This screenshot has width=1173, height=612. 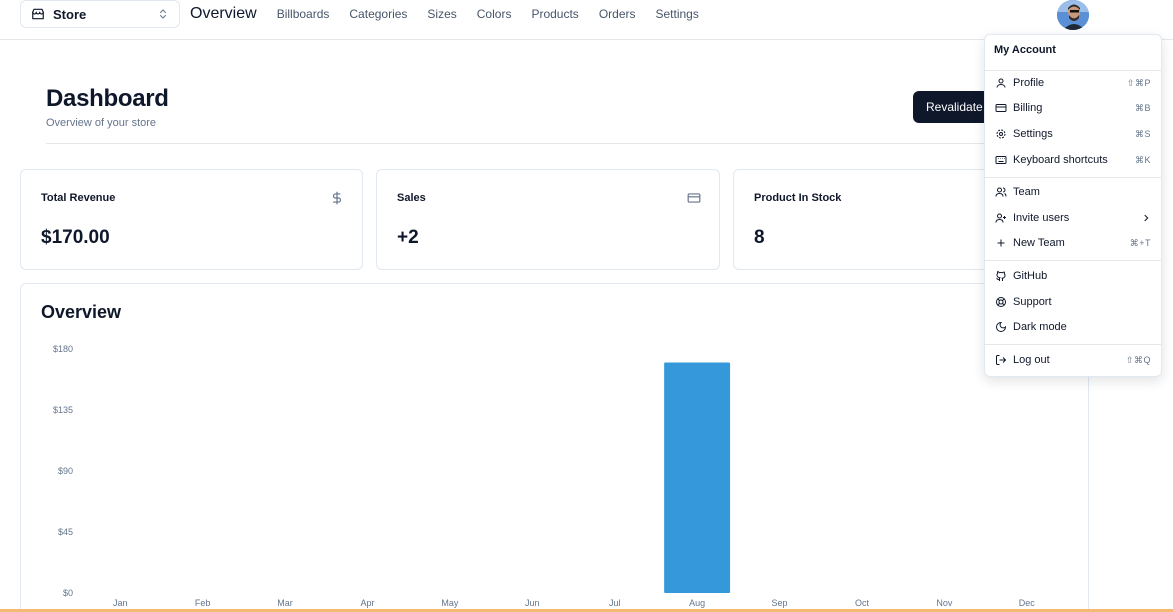 I want to click on menu-item-profile: Profile ⇧⌘P, so click(x=1073, y=83).